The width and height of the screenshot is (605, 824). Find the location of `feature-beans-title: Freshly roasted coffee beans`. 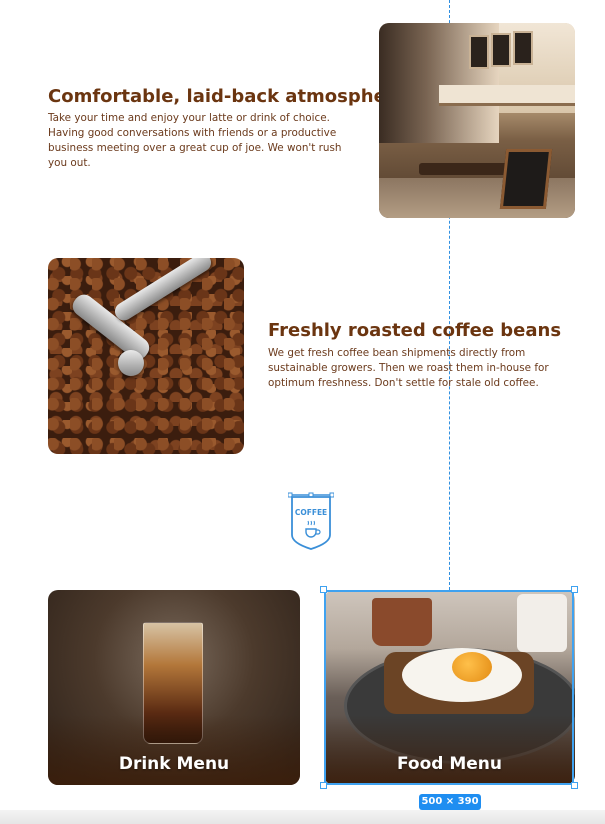

feature-beans-title: Freshly roasted coffee beans is located at coordinates (415, 330).